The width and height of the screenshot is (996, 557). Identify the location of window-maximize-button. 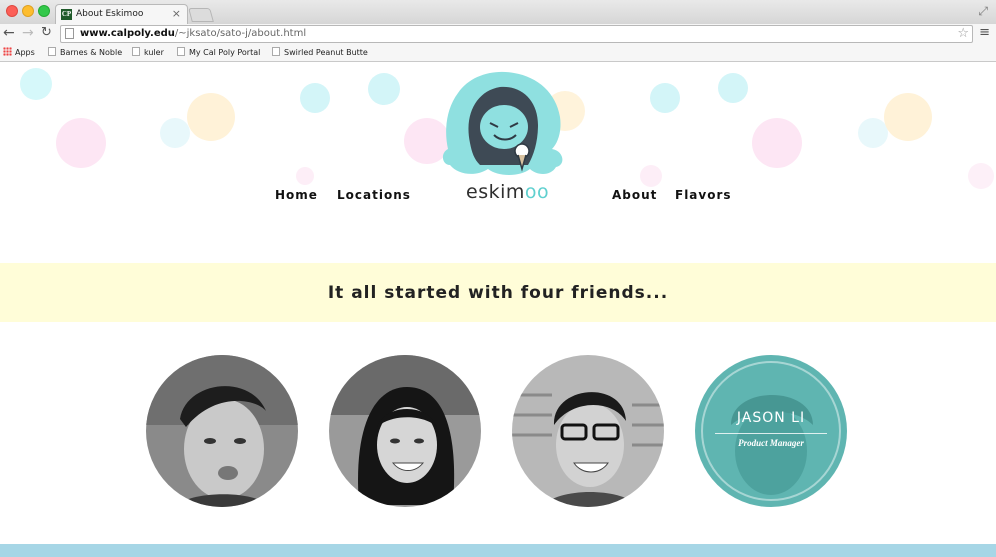
(44, 11).